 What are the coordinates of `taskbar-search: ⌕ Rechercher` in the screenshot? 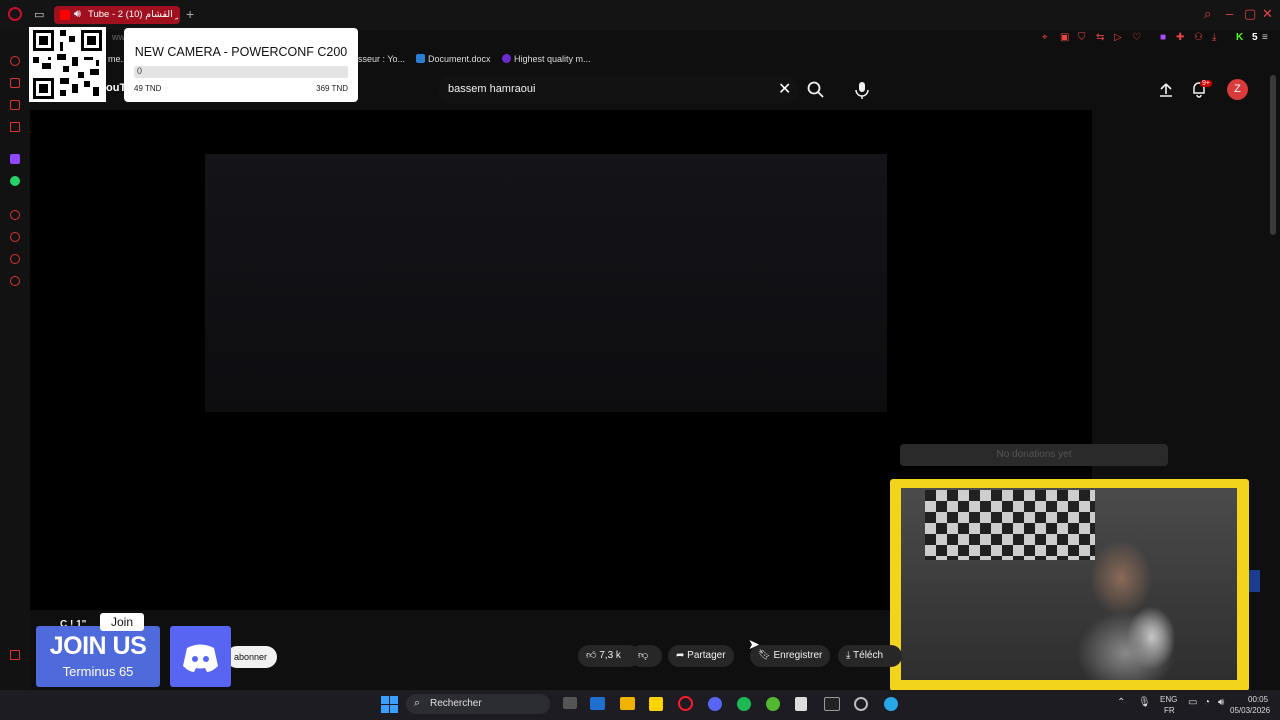 It's located at (478, 704).